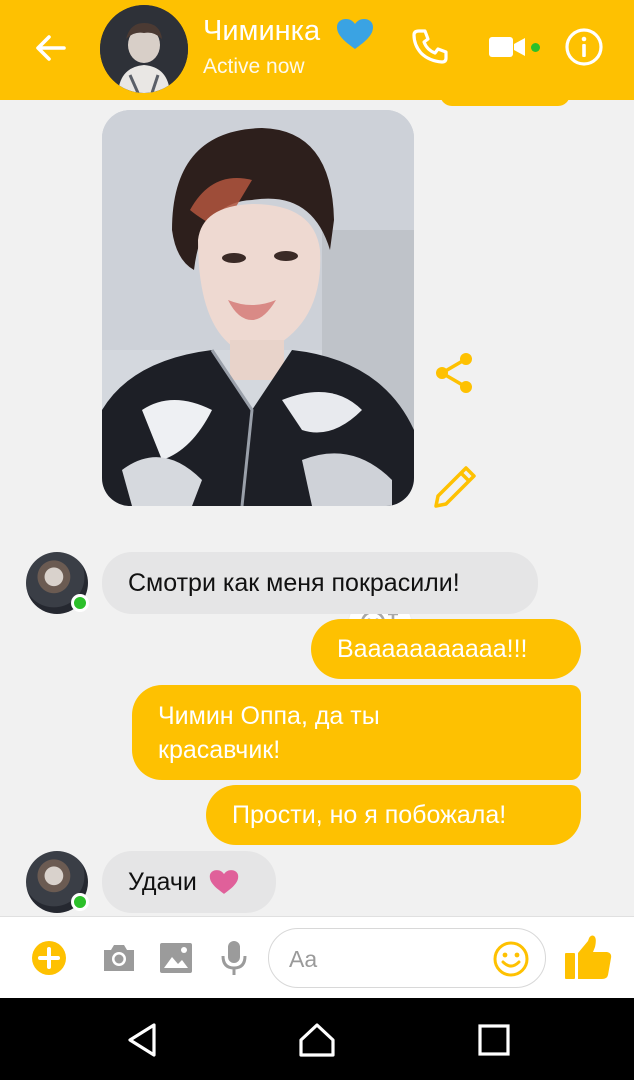 This screenshot has width=634, height=1080. I want to click on chat-header: Чиминка Active now, so click(317, 50).